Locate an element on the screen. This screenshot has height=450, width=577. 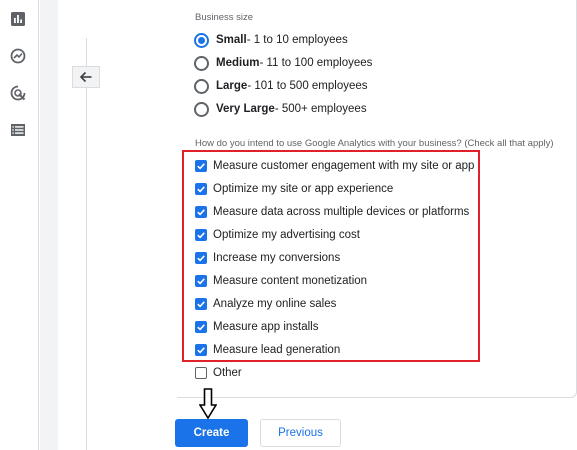
radio-option-medium: Medium - 11 to 100 employees is located at coordinates (283, 63).